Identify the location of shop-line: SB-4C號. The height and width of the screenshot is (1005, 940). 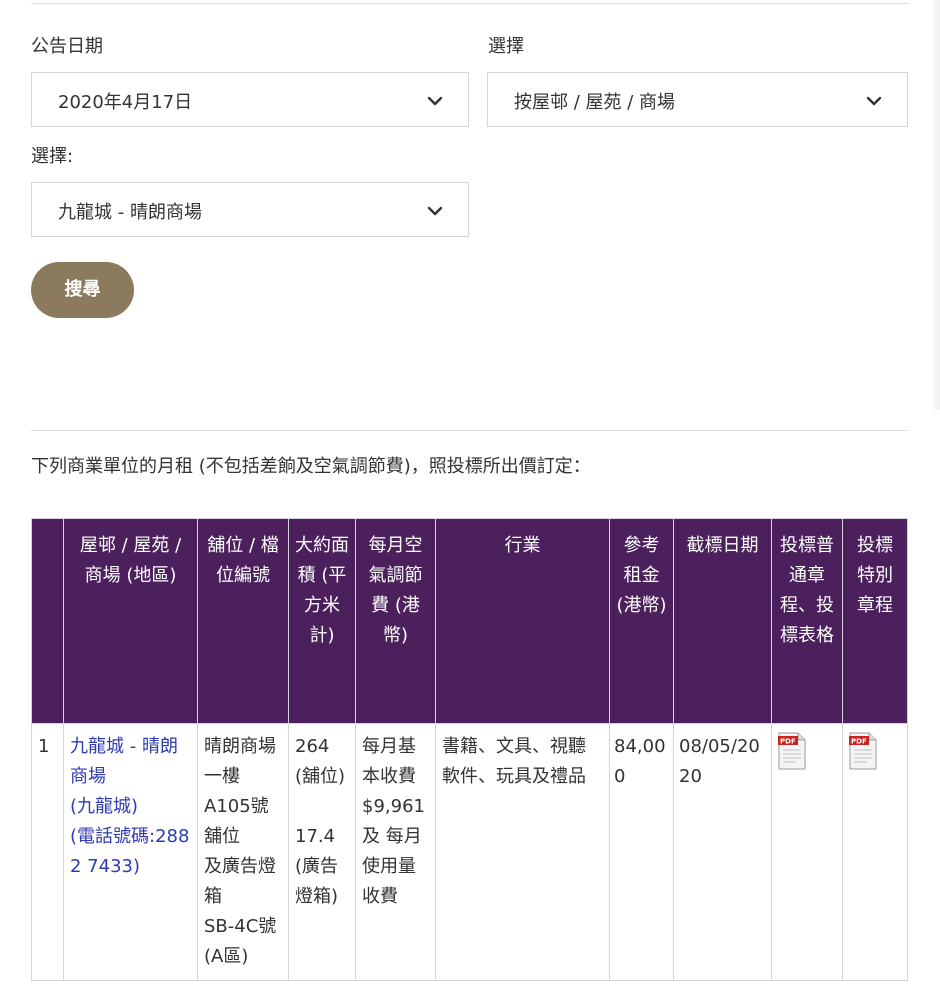
(240, 926).